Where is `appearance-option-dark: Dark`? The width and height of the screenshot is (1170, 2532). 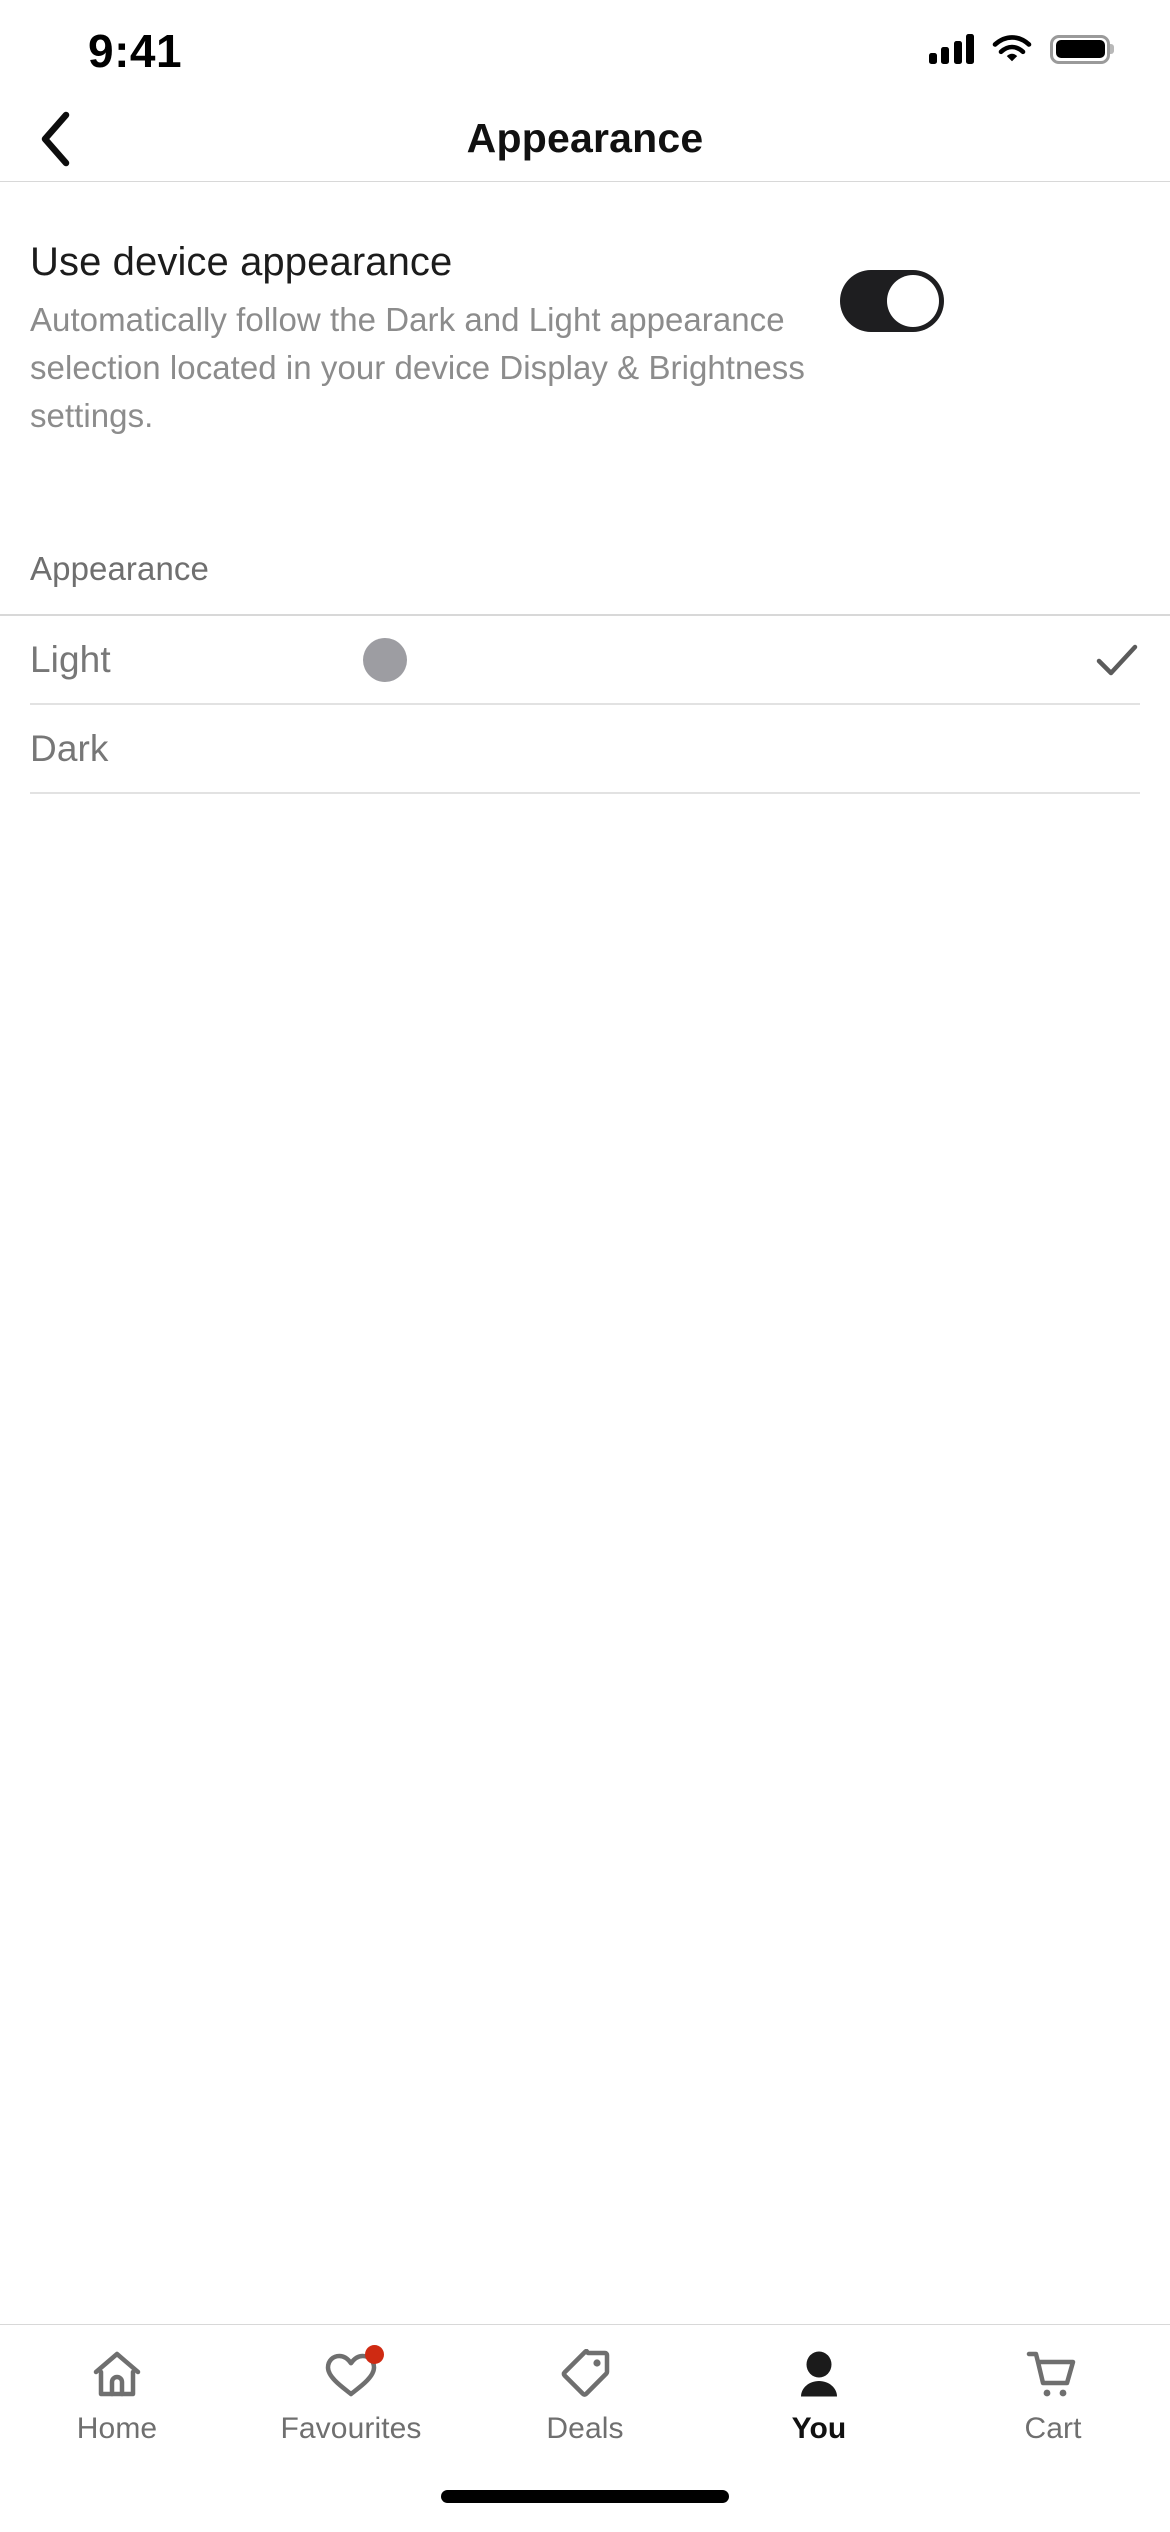
appearance-option-dark: Dark is located at coordinates (585, 749).